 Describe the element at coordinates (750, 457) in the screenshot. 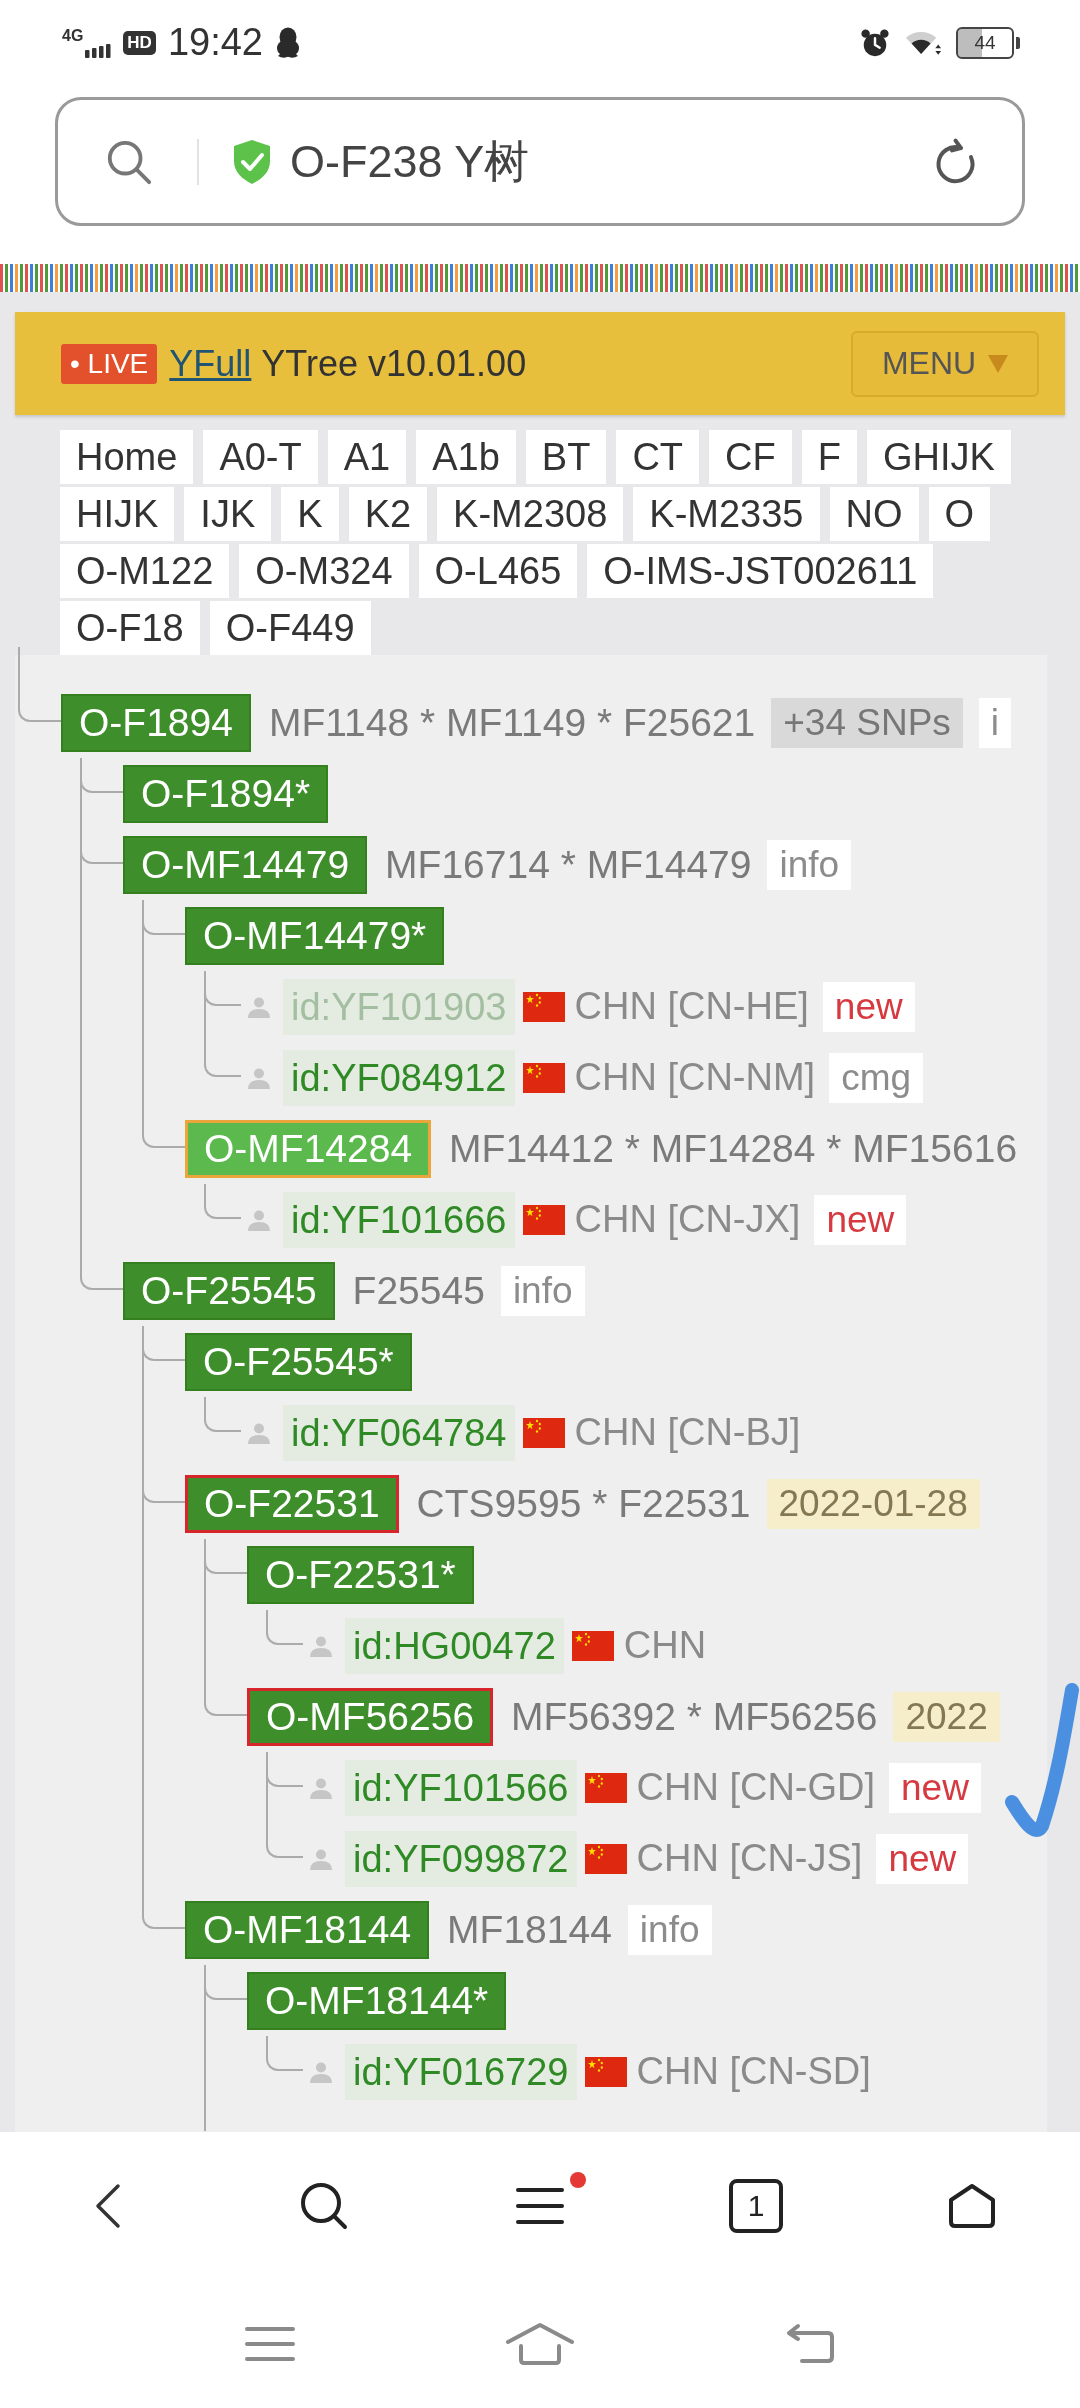

I see `nav-link: CF` at that location.